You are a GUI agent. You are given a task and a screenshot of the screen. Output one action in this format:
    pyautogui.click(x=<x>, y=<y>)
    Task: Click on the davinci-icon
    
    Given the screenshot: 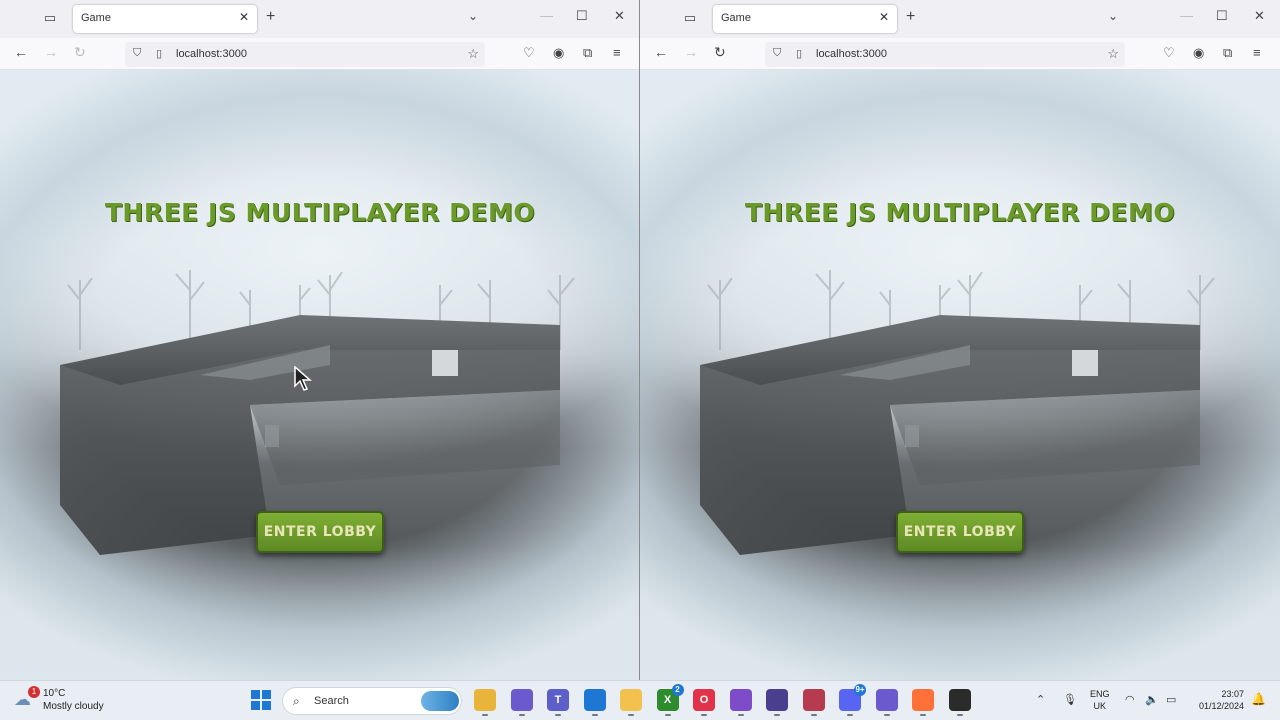 What is the action you would take?
    pyautogui.click(x=813, y=702)
    